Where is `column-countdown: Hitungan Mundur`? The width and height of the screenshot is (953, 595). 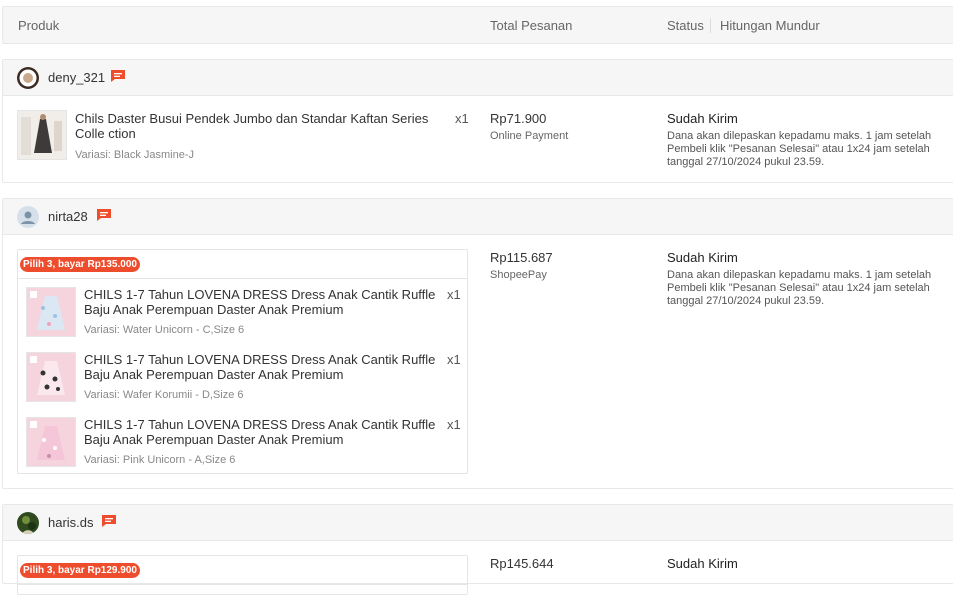 column-countdown: Hitungan Mundur is located at coordinates (770, 25).